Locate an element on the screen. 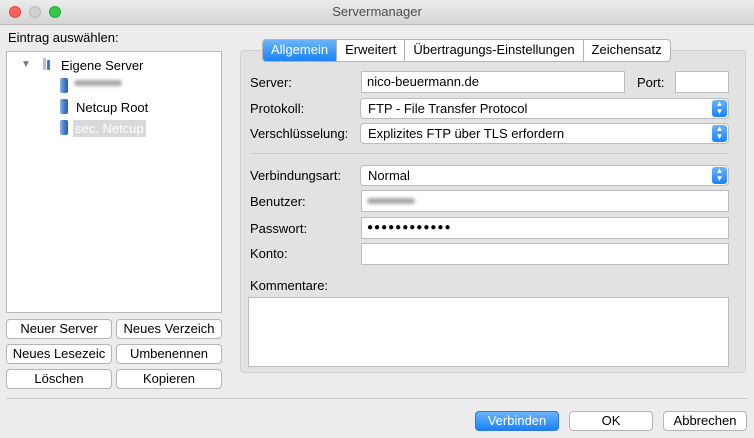 This screenshot has width=754, height=438. protocol-value: FTP - File Transfer Protocol is located at coordinates (448, 108).